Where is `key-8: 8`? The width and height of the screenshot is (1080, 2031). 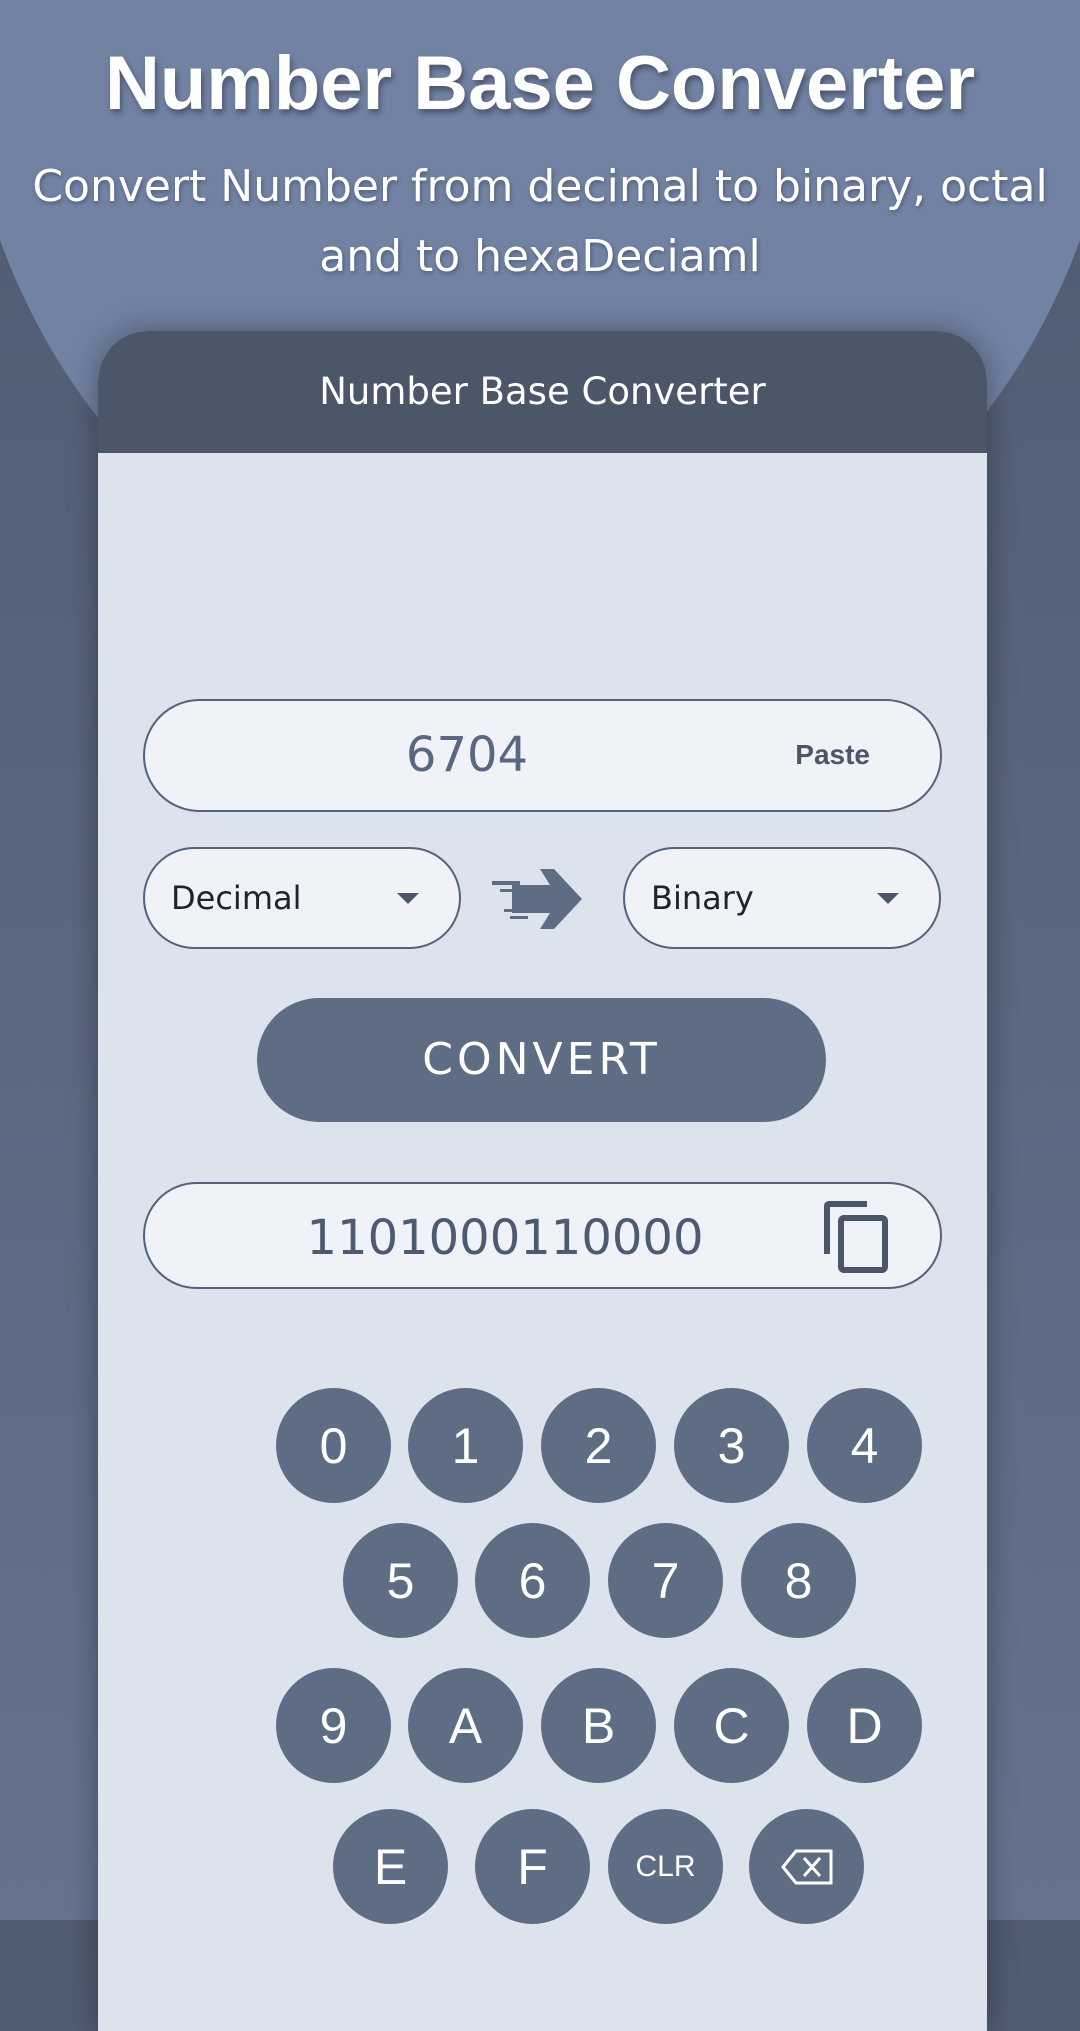
key-8: 8 is located at coordinates (798, 1580).